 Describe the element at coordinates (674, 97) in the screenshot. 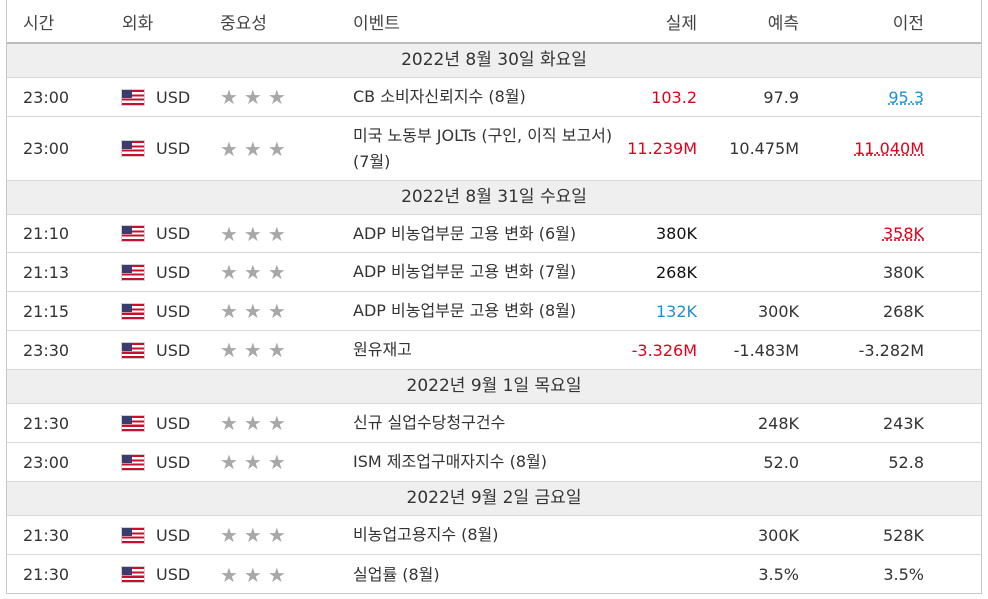

I see `actual-value: 103.2` at that location.